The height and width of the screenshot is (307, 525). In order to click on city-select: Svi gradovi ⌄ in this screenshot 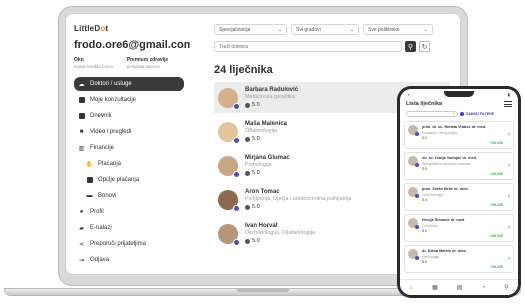, I will do `click(325, 29)`.